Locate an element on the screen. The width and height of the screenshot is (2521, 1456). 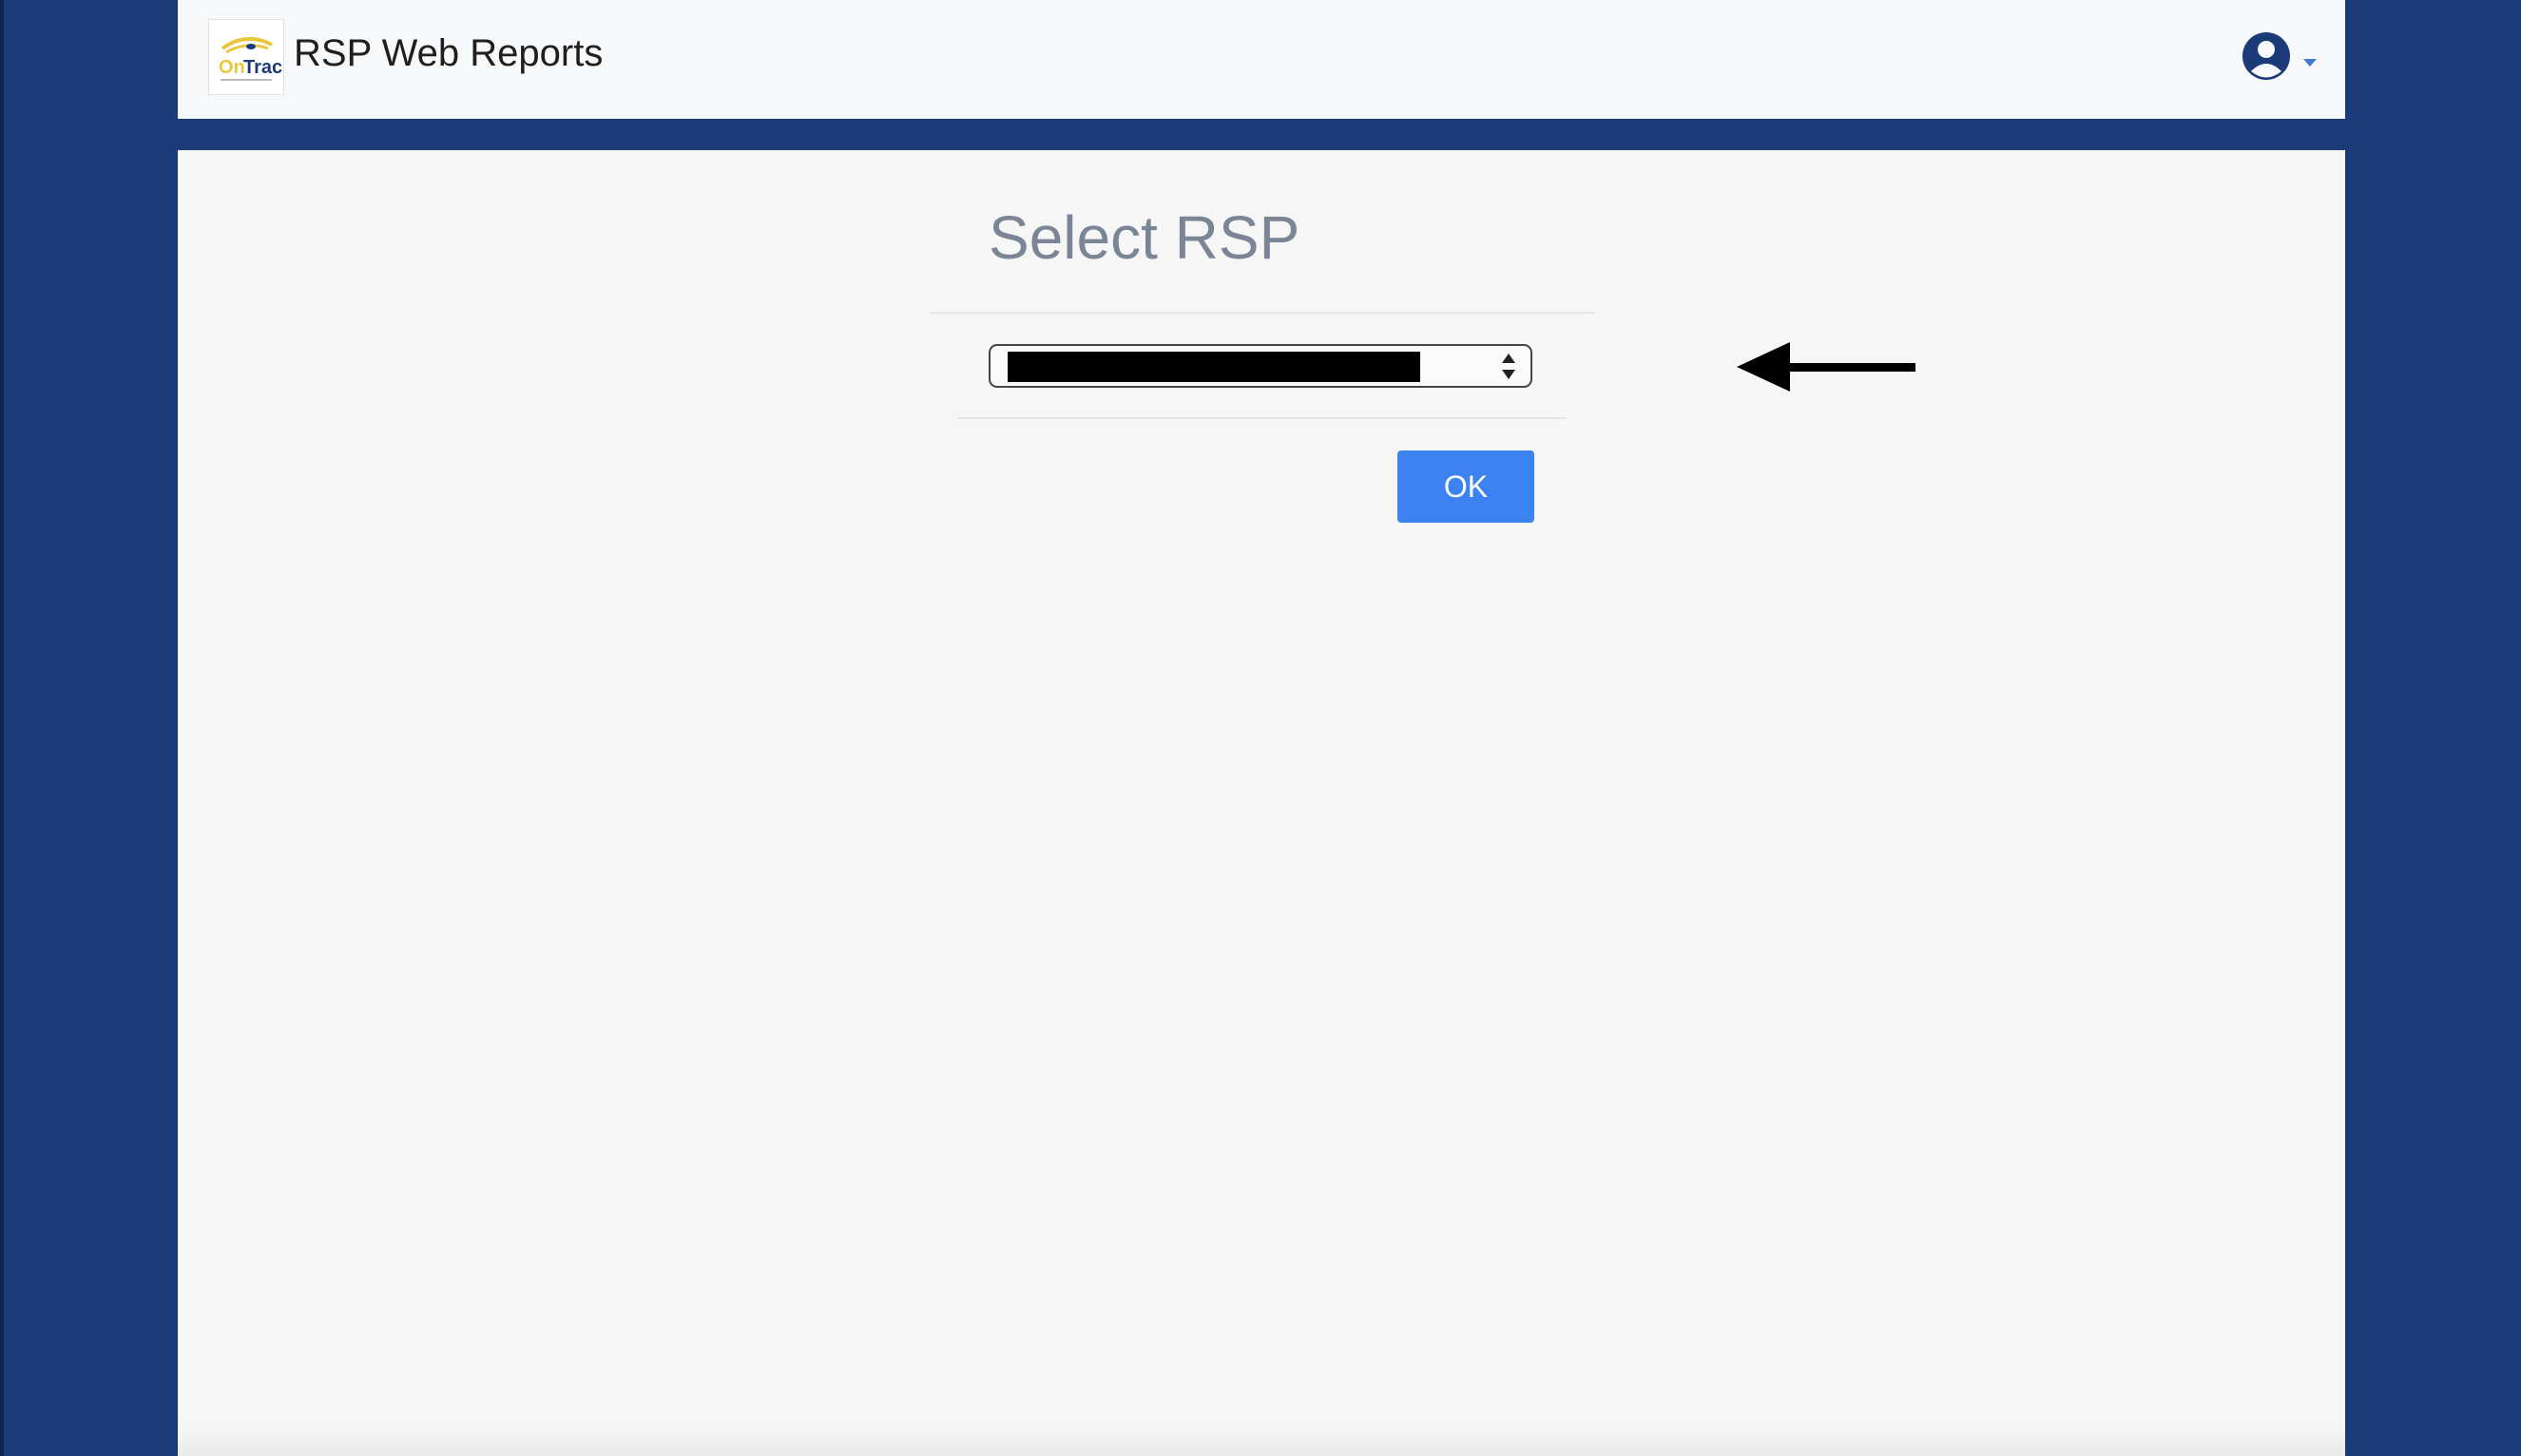
user-circle-icon is located at coordinates (2266, 56).